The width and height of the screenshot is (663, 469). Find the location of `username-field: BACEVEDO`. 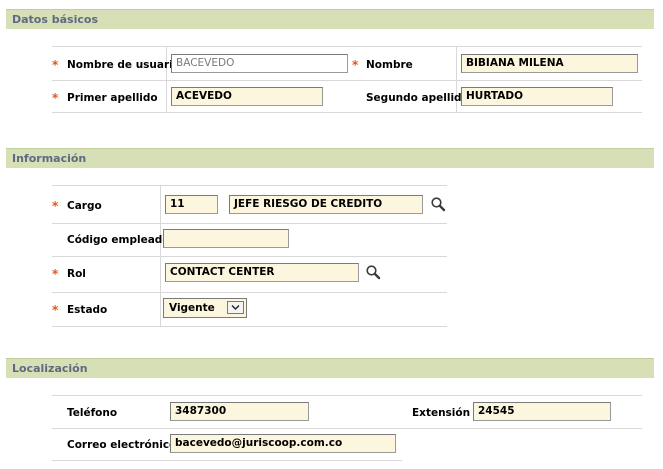

username-field: BACEVEDO is located at coordinates (259, 63).